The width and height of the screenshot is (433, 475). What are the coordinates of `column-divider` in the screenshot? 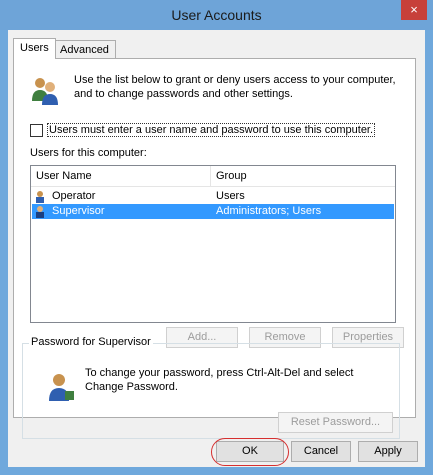 It's located at (210, 176).